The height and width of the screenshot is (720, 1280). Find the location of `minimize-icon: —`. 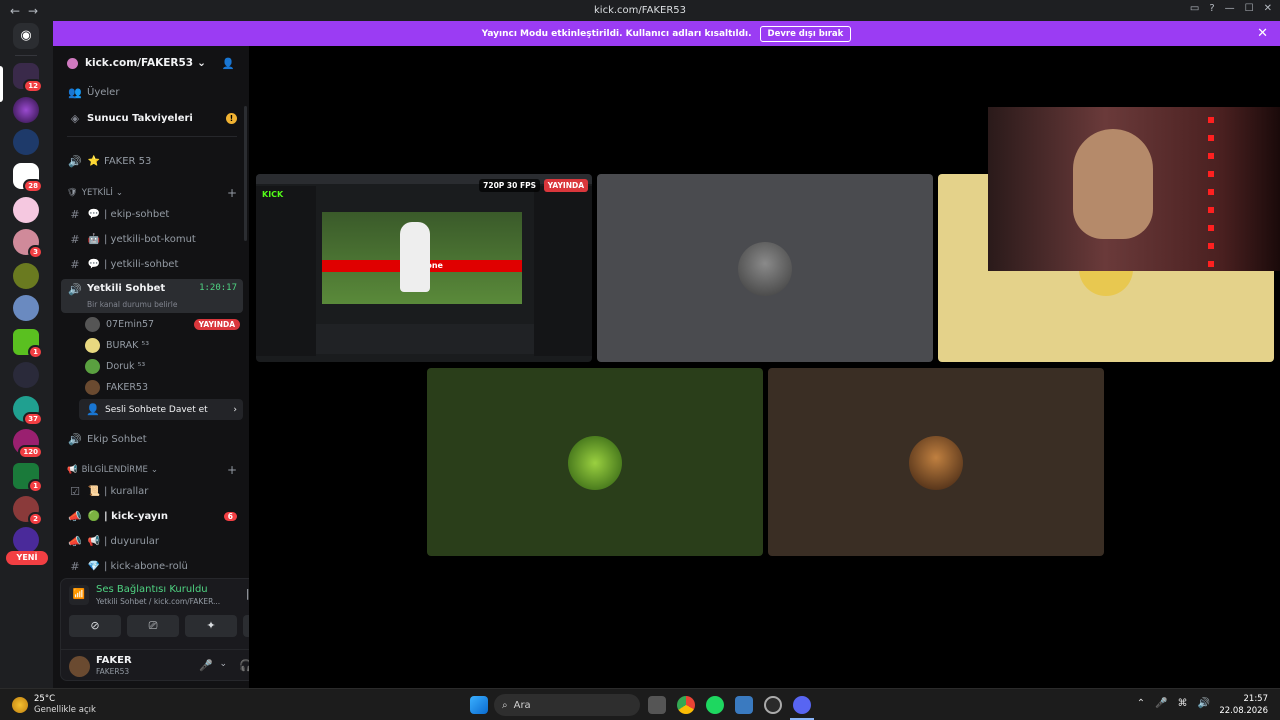

minimize-icon: — is located at coordinates (1230, 8).